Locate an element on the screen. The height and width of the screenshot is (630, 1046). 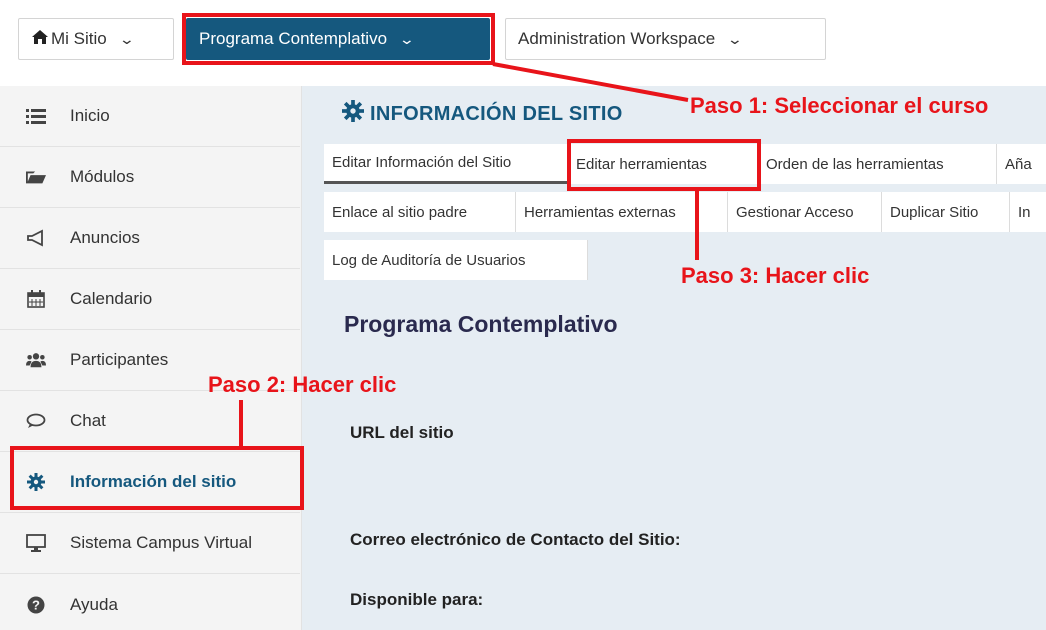
annotation-box-step2 is located at coordinates (157, 478).